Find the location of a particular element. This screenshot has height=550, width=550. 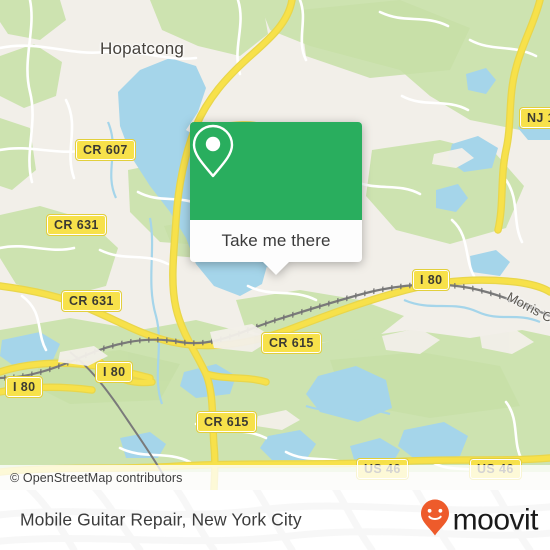

popup-pointer-tail is located at coordinates (276, 268).